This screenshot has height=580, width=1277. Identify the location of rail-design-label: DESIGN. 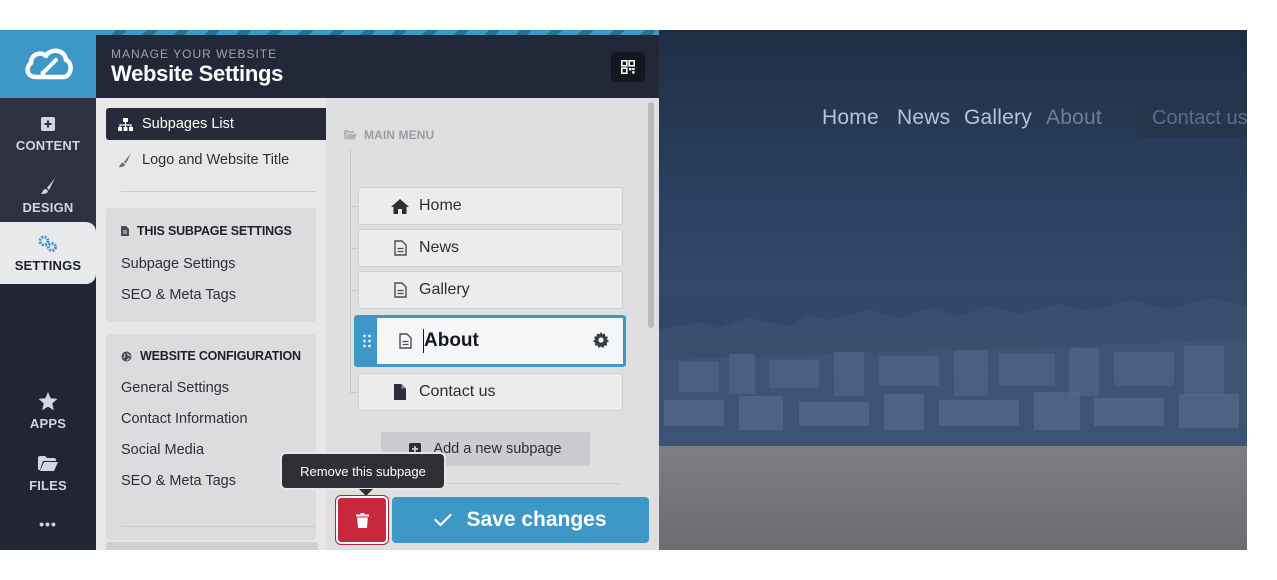
(48, 207).